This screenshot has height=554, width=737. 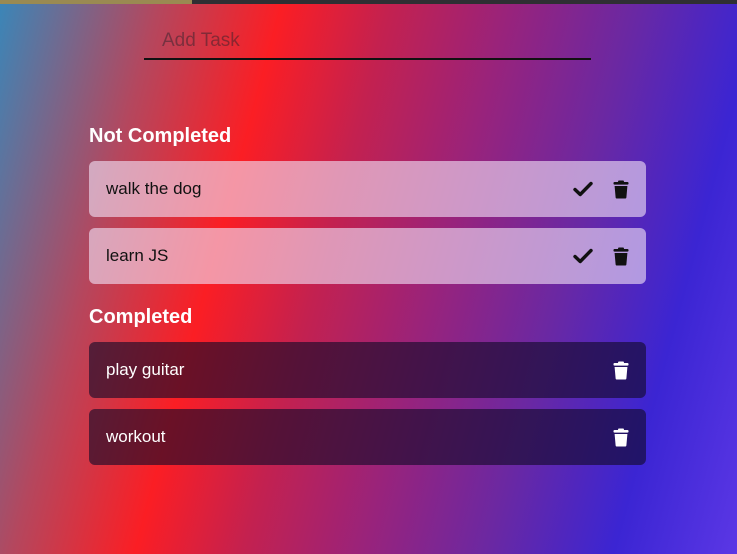 I want to click on not-completed-heading: Not Completed, so click(x=160, y=136).